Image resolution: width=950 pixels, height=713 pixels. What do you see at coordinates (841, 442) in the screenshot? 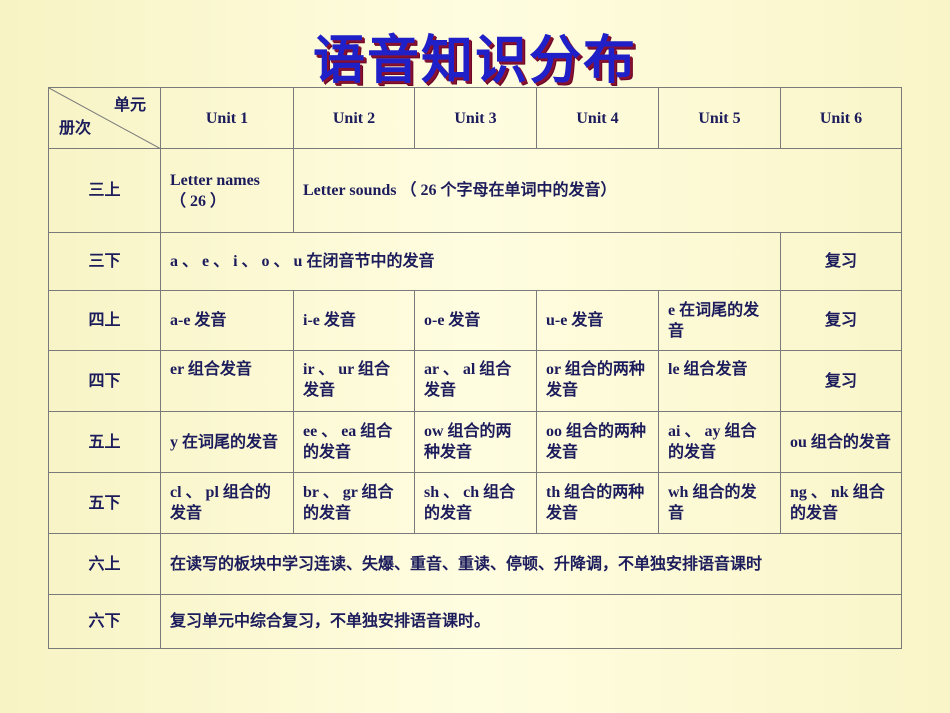
I see `table-cell: ou 组合的发音` at bounding box center [841, 442].